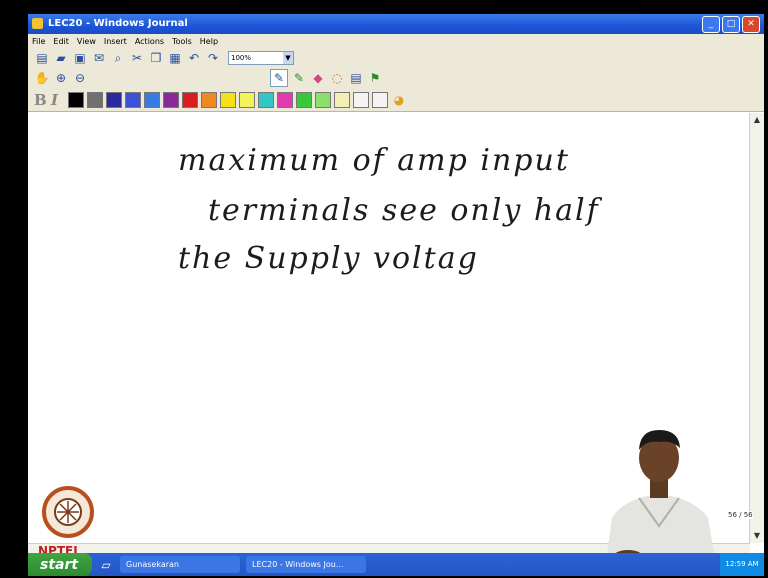  Describe the element at coordinates (751, 24) in the screenshot. I see `close-button: ✕` at that location.